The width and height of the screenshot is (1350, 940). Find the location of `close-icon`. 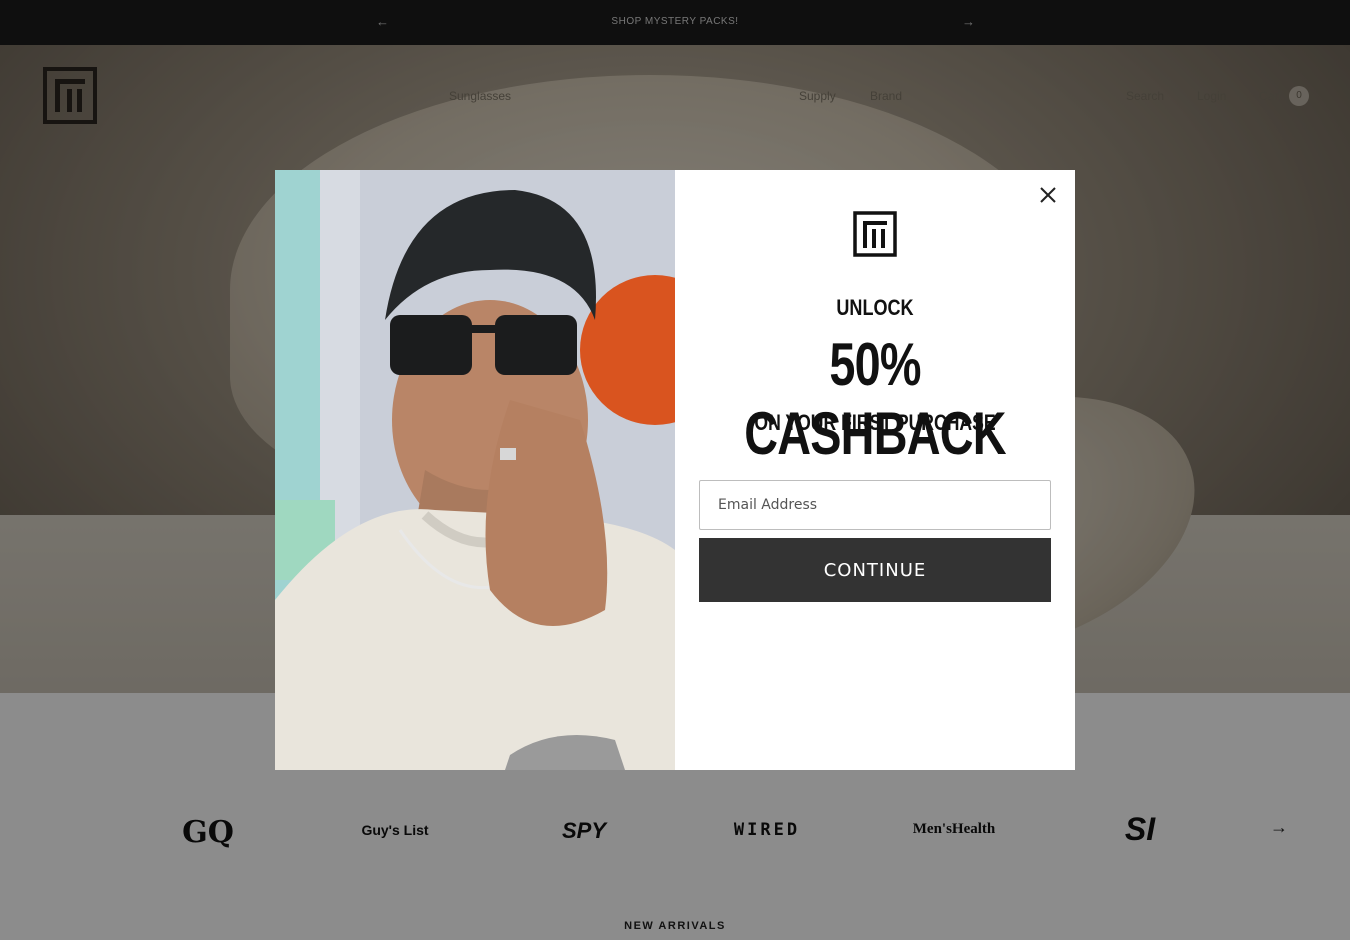

close-icon is located at coordinates (1048, 195).